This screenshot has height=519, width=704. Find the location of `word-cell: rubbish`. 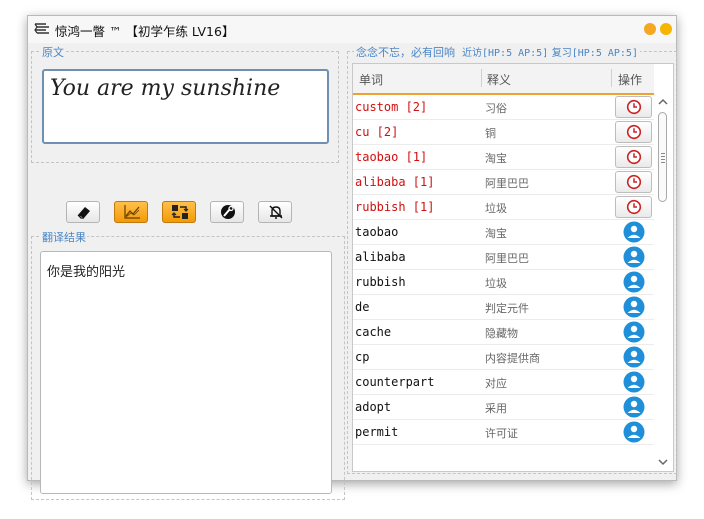

word-cell: rubbish is located at coordinates (380, 282).